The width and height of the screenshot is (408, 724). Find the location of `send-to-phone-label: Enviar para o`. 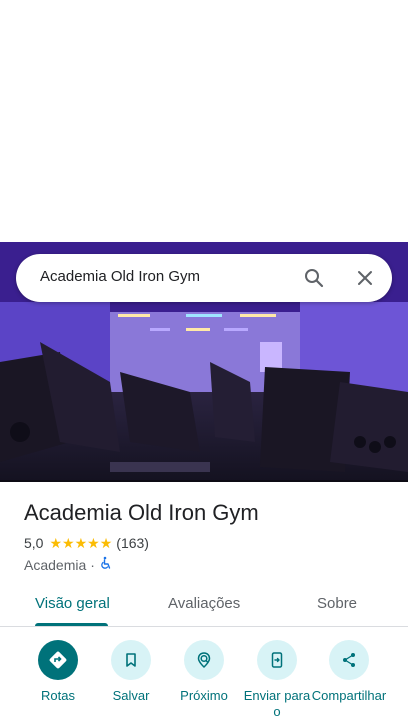

send-to-phone-label: Enviar para o is located at coordinates (277, 703).